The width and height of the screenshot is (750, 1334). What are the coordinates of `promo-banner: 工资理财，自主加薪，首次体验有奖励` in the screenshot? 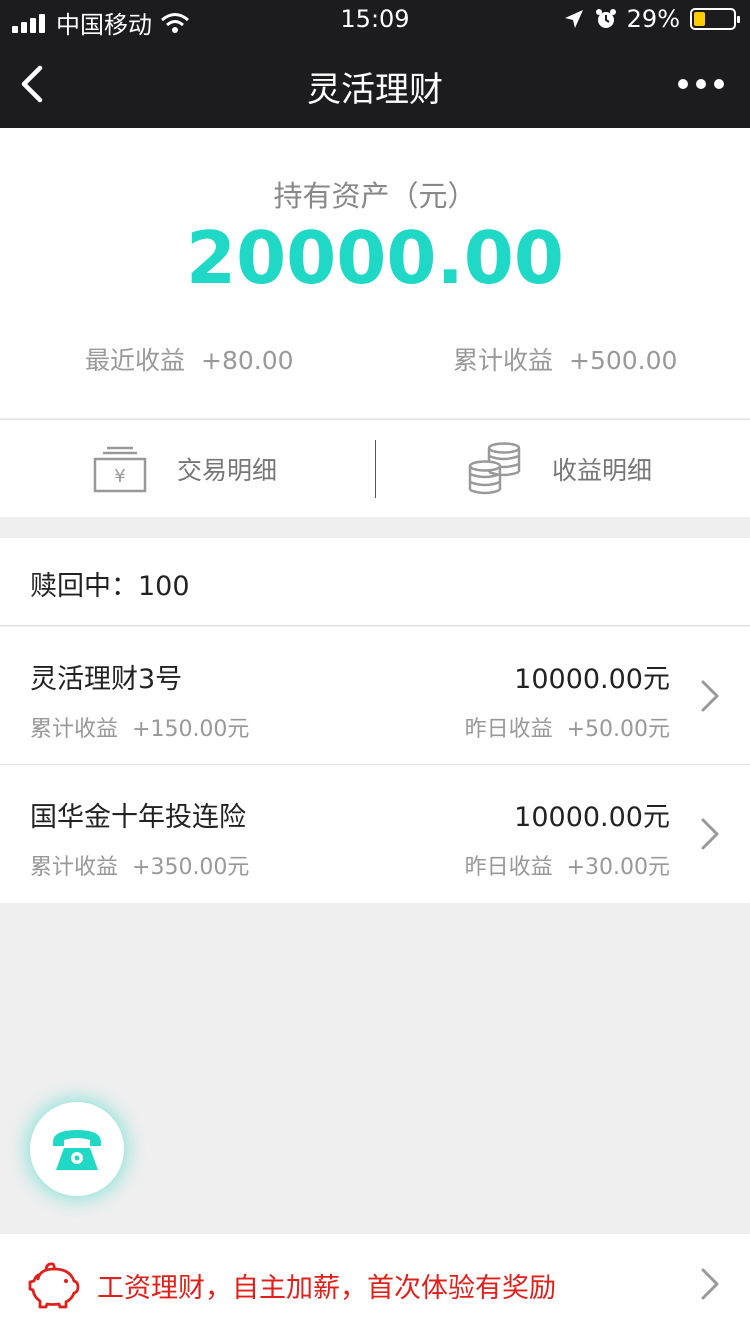 It's located at (375, 1284).